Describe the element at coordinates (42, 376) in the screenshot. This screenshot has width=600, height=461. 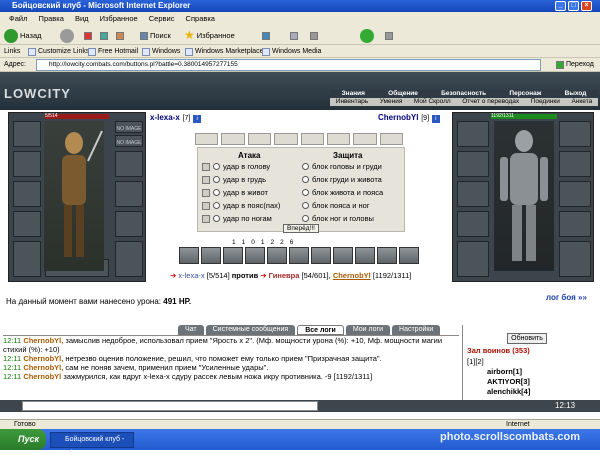
I see `chat-author: ChernobYl` at that location.